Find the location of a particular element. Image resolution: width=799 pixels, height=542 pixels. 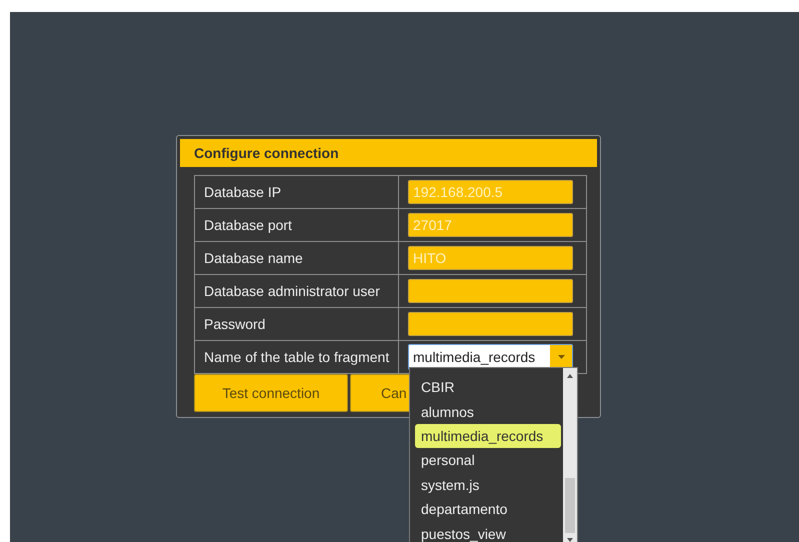

field-label: Database IP is located at coordinates (297, 192).